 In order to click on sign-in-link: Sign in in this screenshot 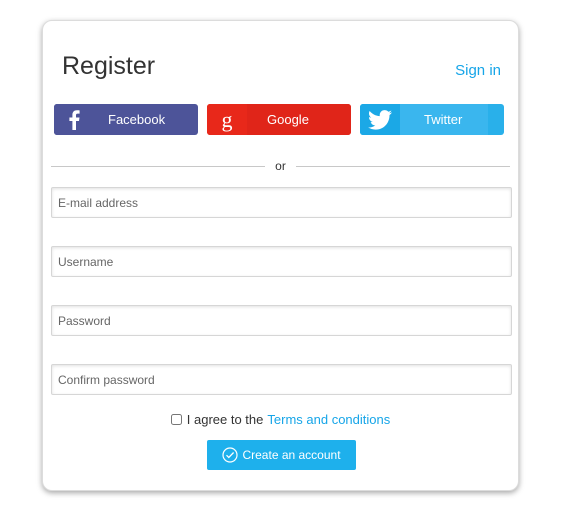, I will do `click(478, 70)`.